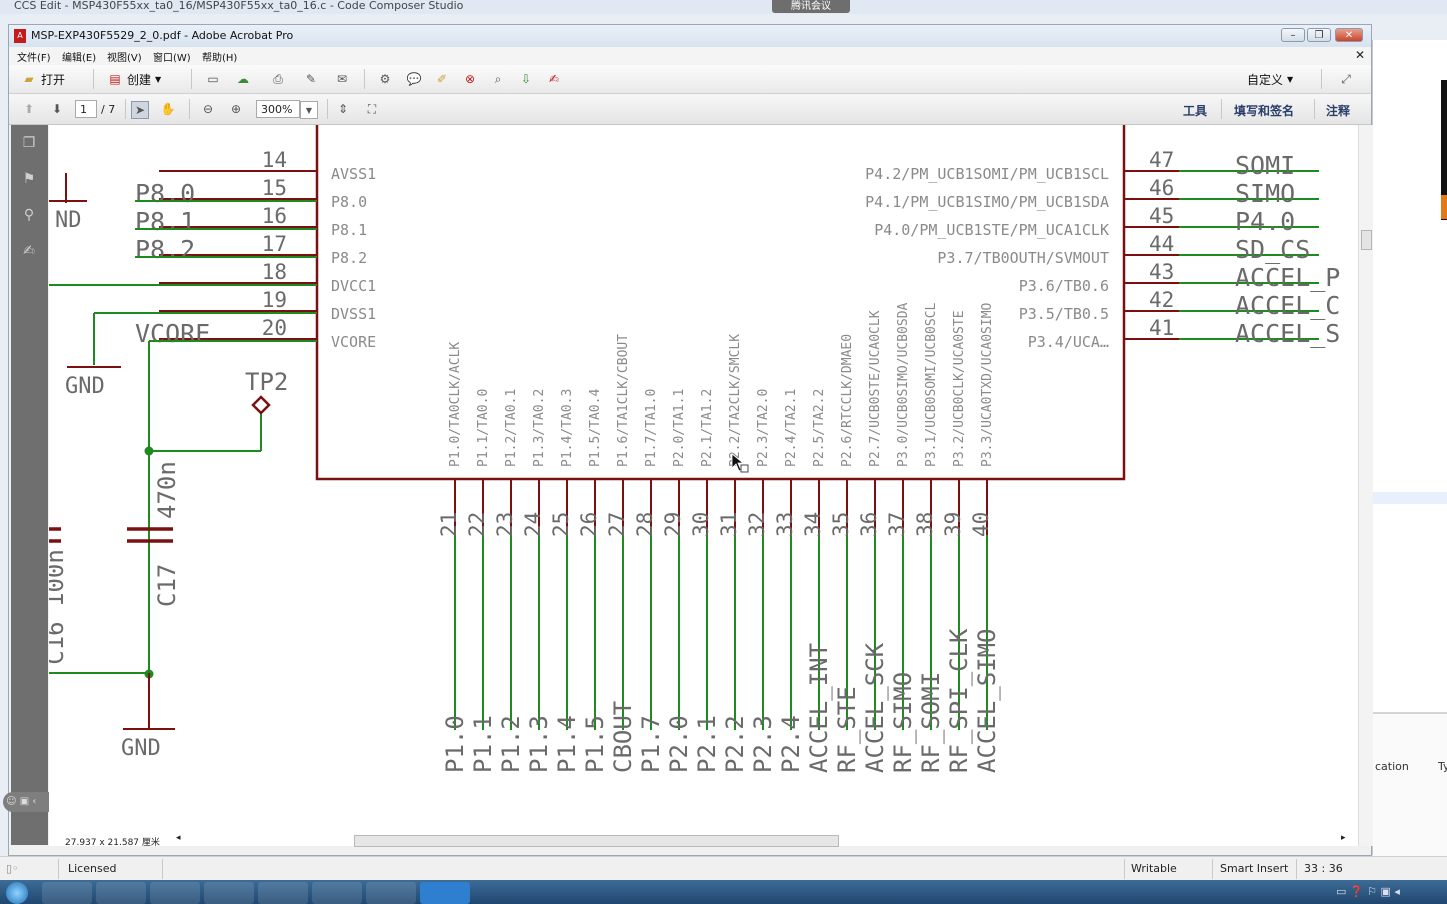 This screenshot has height=904, width=1447. Describe the element at coordinates (278, 109) in the screenshot. I see `zoom-input: 300%` at that location.